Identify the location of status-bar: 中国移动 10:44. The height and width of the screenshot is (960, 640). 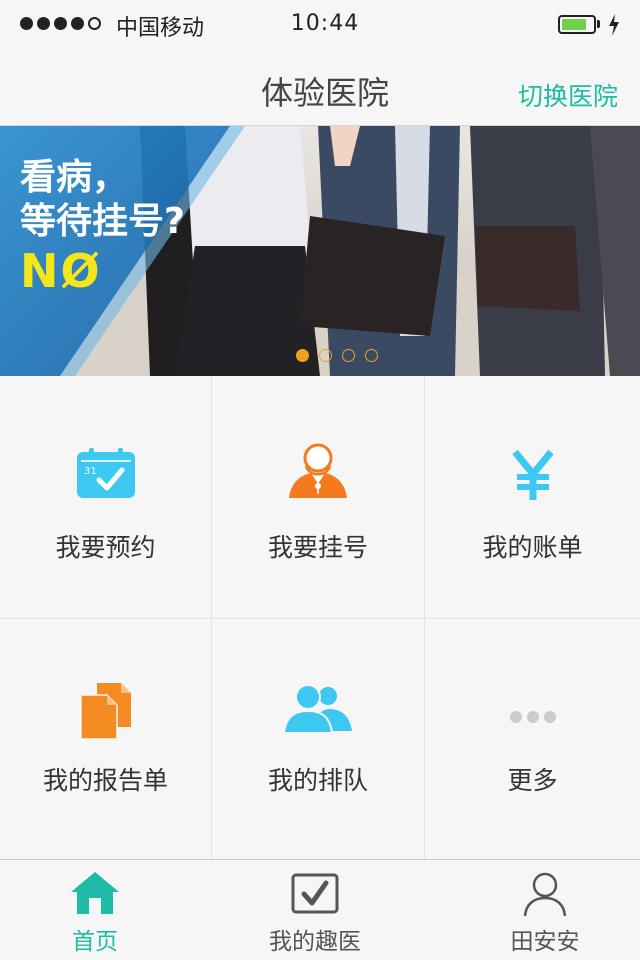
(320, 24).